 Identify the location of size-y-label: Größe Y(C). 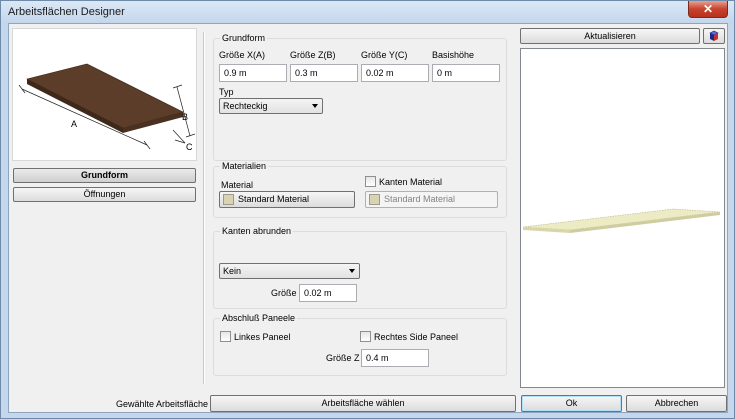
(384, 55).